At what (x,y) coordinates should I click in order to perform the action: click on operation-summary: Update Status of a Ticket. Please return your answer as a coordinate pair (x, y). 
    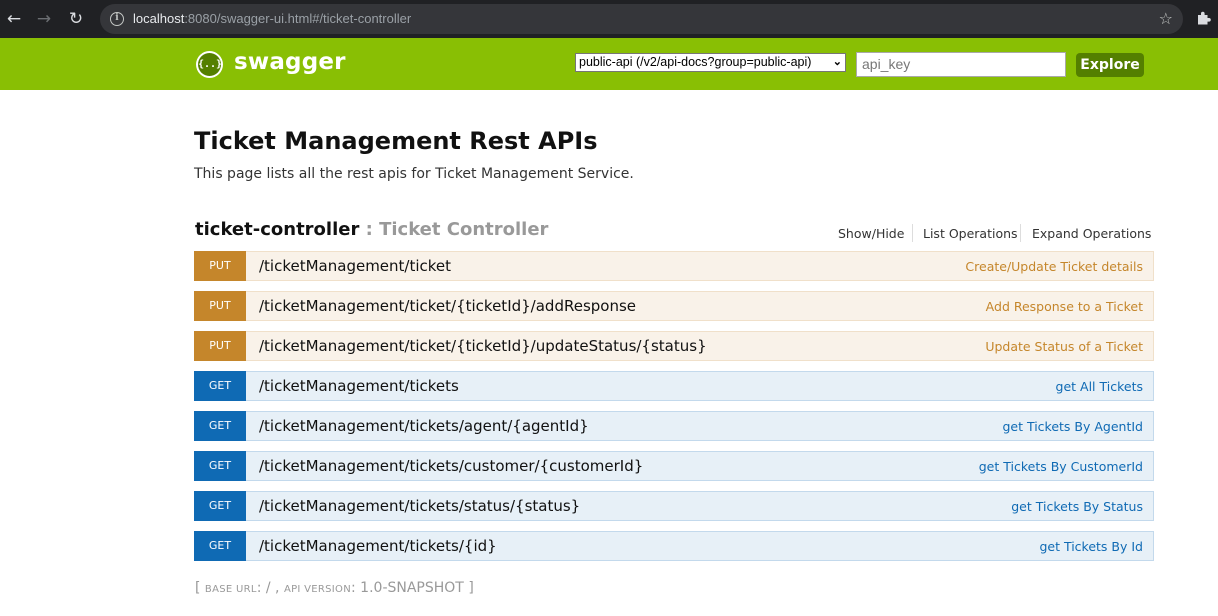
    Looking at the image, I should click on (1064, 346).